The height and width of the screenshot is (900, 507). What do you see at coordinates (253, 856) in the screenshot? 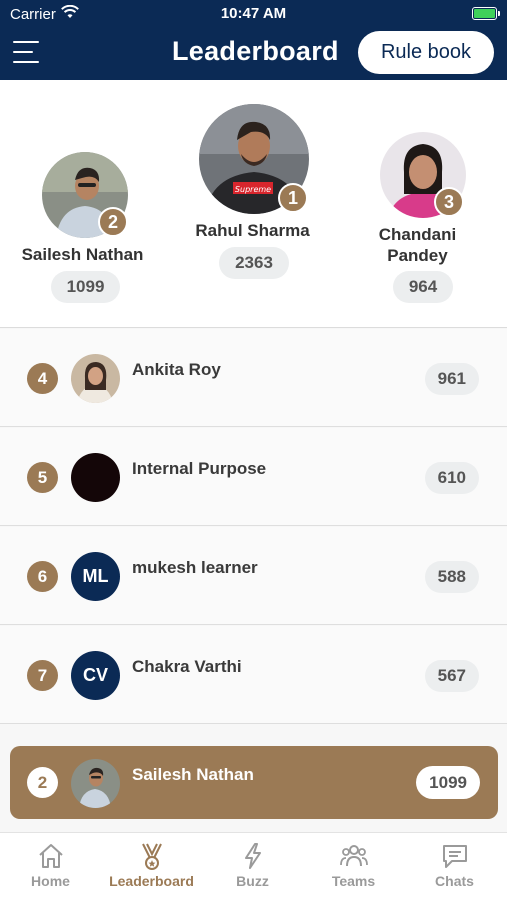
I see `lightning-icon` at bounding box center [253, 856].